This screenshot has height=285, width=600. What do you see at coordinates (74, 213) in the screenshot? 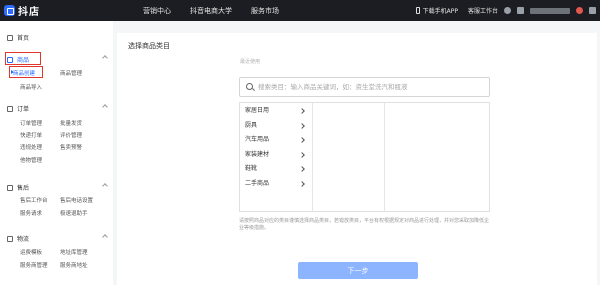
I see `sidebar-link: 极速退助手` at bounding box center [74, 213].